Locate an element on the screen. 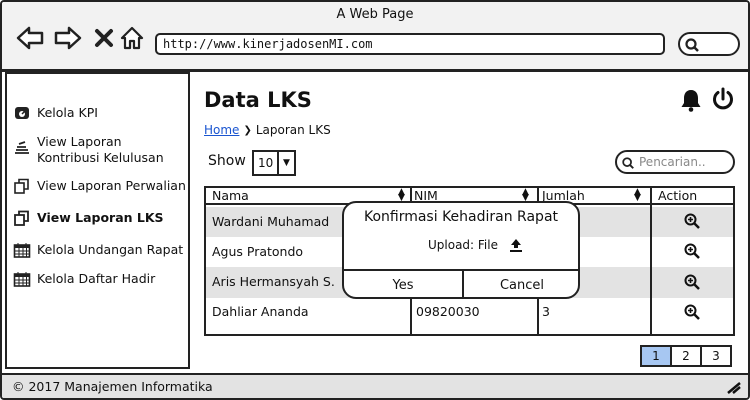  show-entries-select: 10 ▼ is located at coordinates (274, 163).